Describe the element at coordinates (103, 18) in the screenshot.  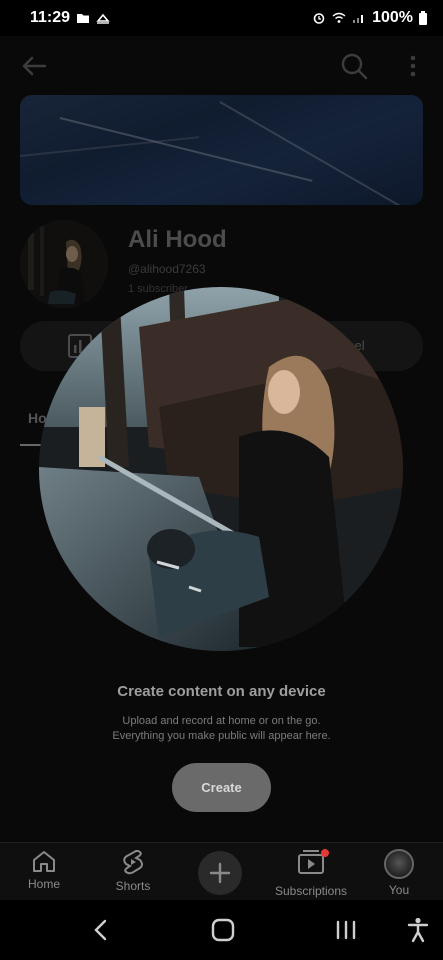
I see `weather-icon` at that location.